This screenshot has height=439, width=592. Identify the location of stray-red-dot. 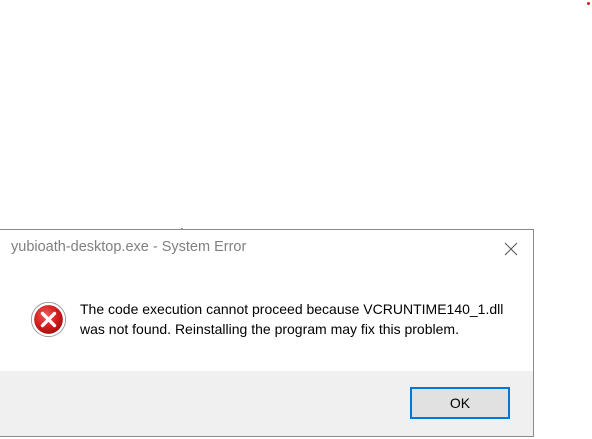
(588, 3).